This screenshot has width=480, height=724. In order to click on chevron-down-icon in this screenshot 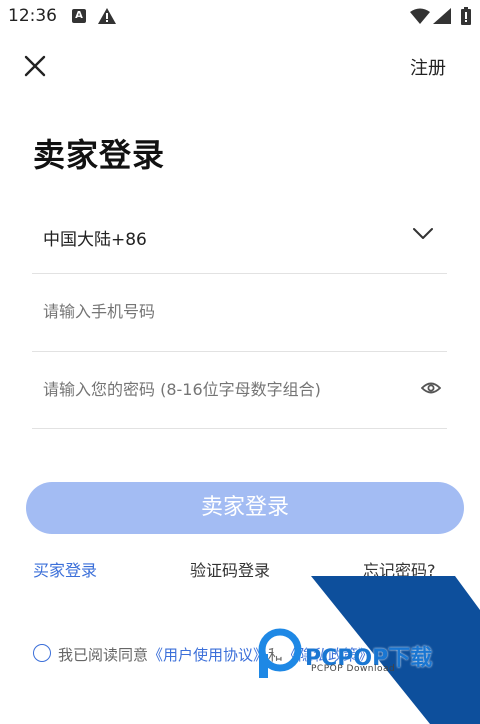, I will do `click(423, 235)`.